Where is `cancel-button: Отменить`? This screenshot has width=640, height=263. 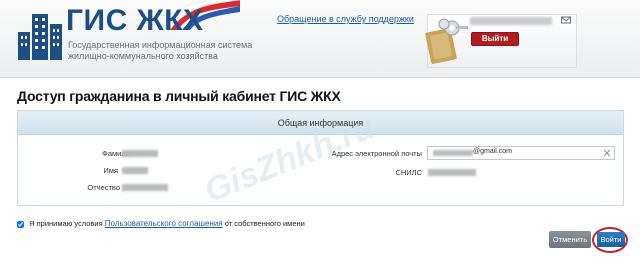
cancel-button: Отменить is located at coordinates (570, 239).